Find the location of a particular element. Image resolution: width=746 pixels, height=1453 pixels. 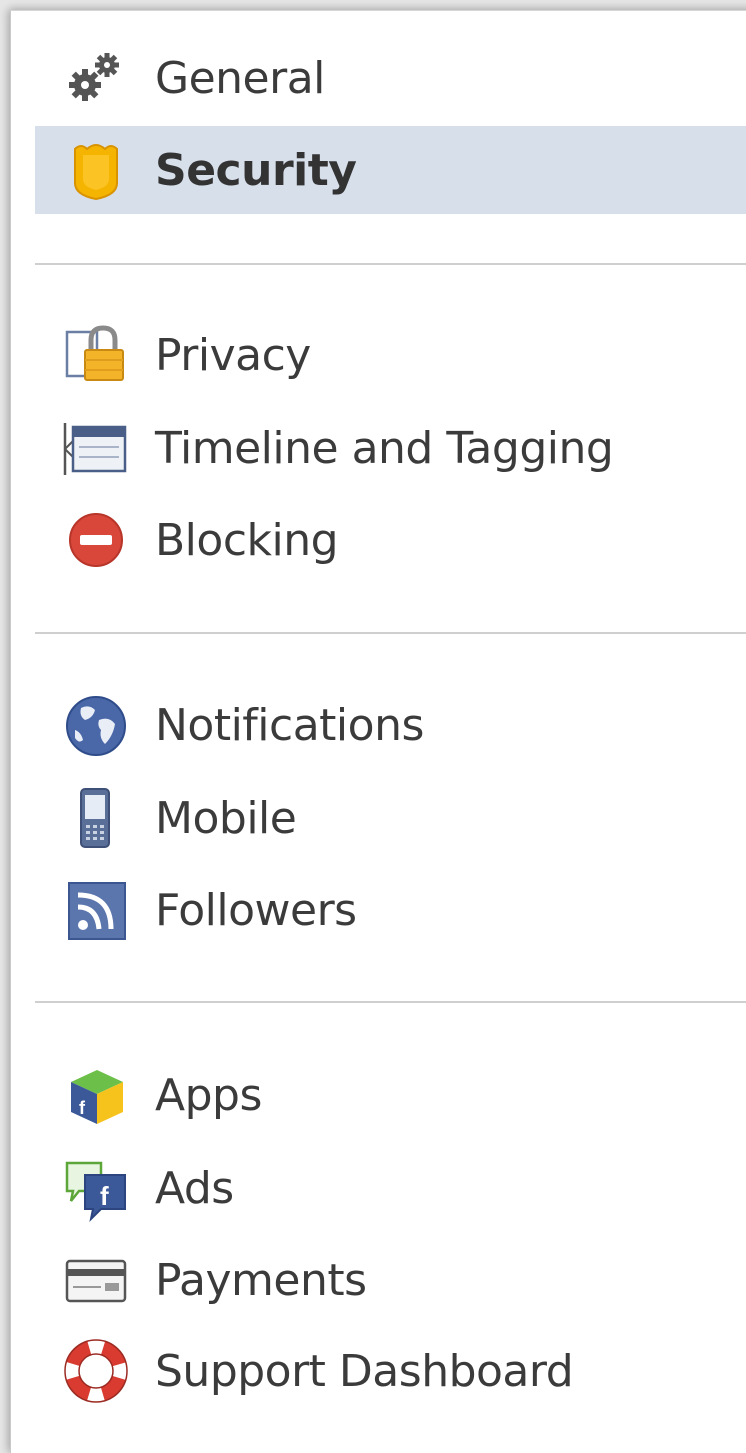

sidebar-item-label: Security is located at coordinates (256, 170).